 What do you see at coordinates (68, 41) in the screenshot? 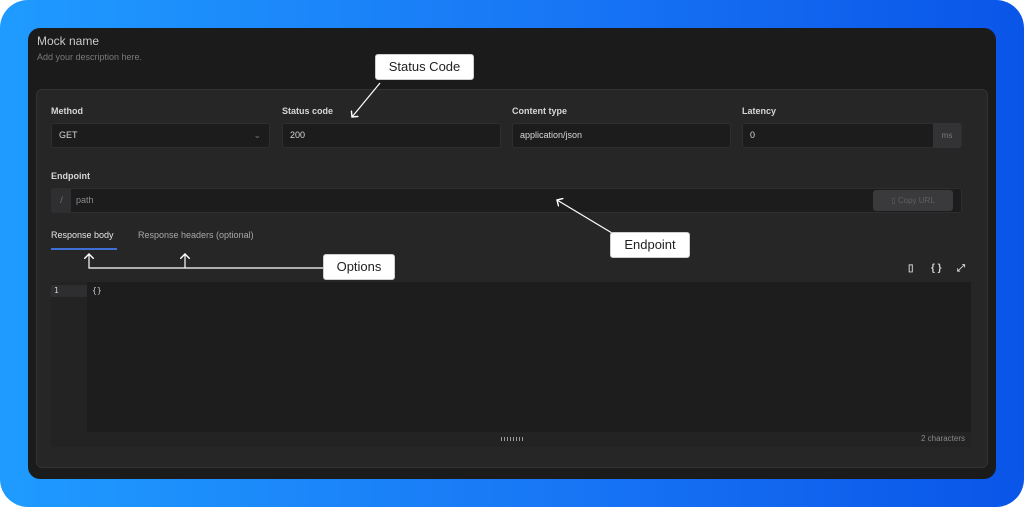
I see `mock-name-title: Mock name` at bounding box center [68, 41].